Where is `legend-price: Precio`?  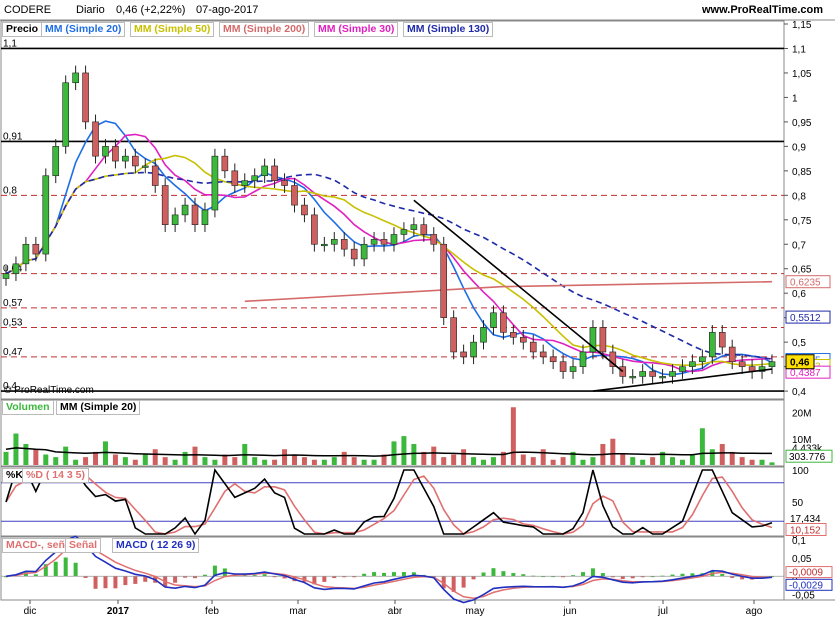
legend-price: Precio is located at coordinates (22, 29).